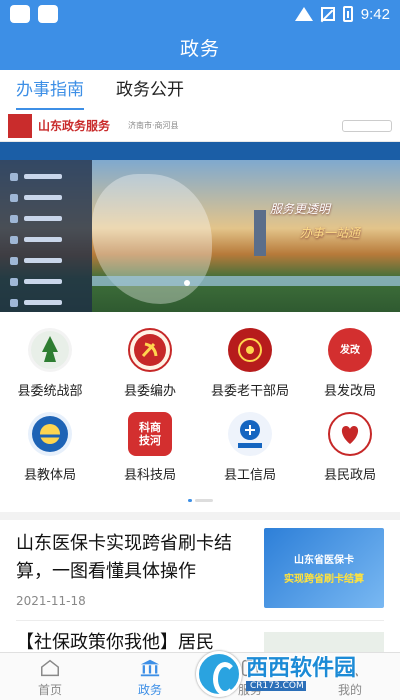 The height and width of the screenshot is (700, 400). I want to click on banner-slogan-2: 办事一站通, so click(330, 233).